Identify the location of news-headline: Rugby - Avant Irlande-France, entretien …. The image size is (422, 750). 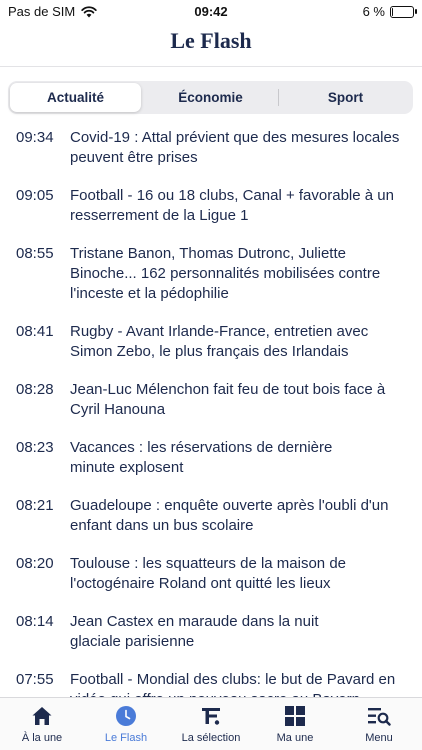
(219, 341).